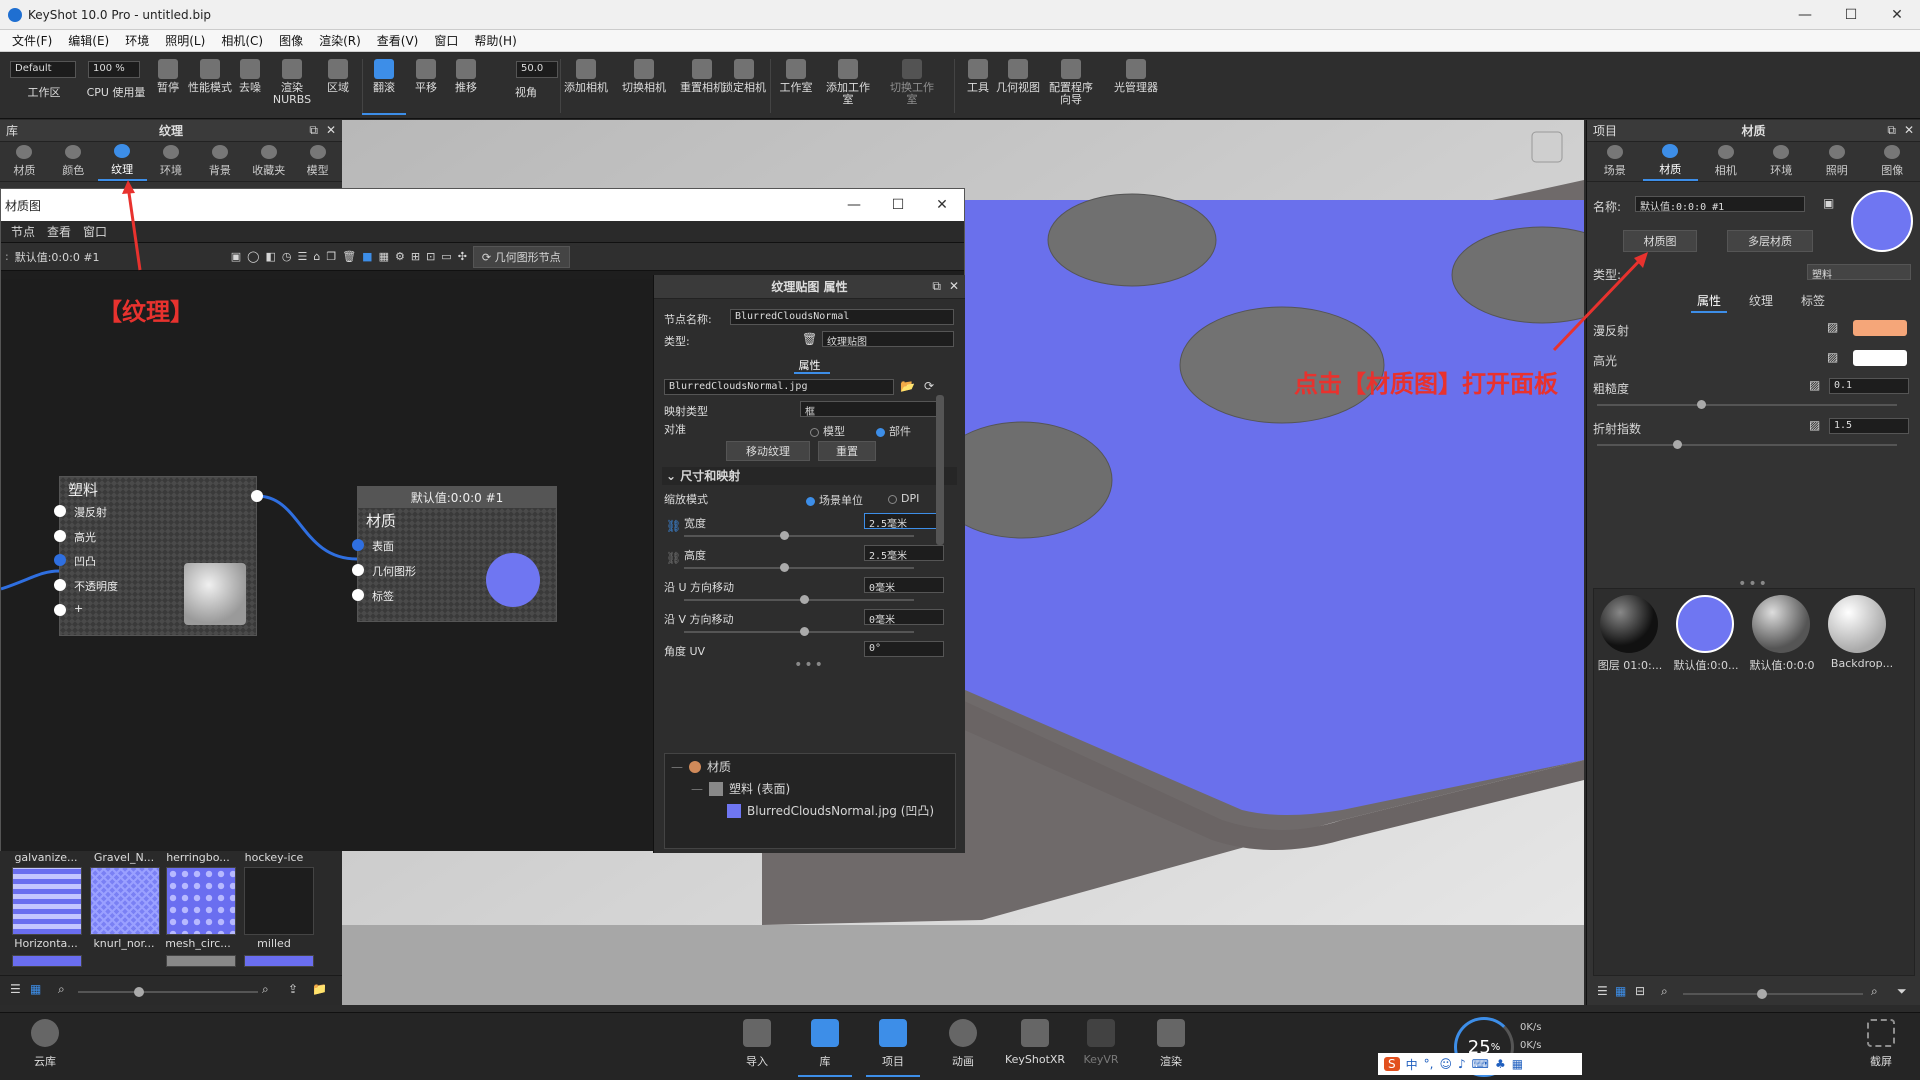 This screenshot has height=1080, width=1920. What do you see at coordinates (1429, 1064) in the screenshot?
I see `punctuation-icon: °,` at bounding box center [1429, 1064].